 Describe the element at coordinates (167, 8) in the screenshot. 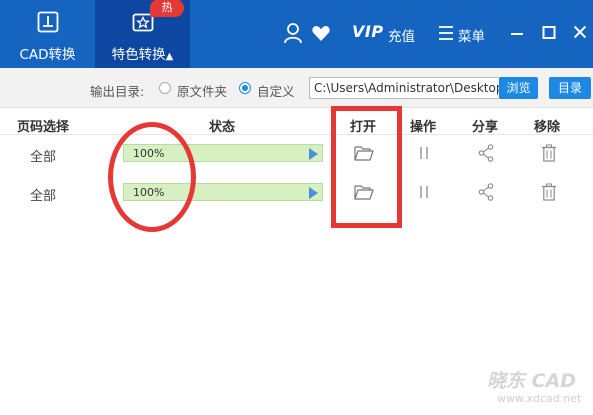

I see `hot-badge: 热` at that location.